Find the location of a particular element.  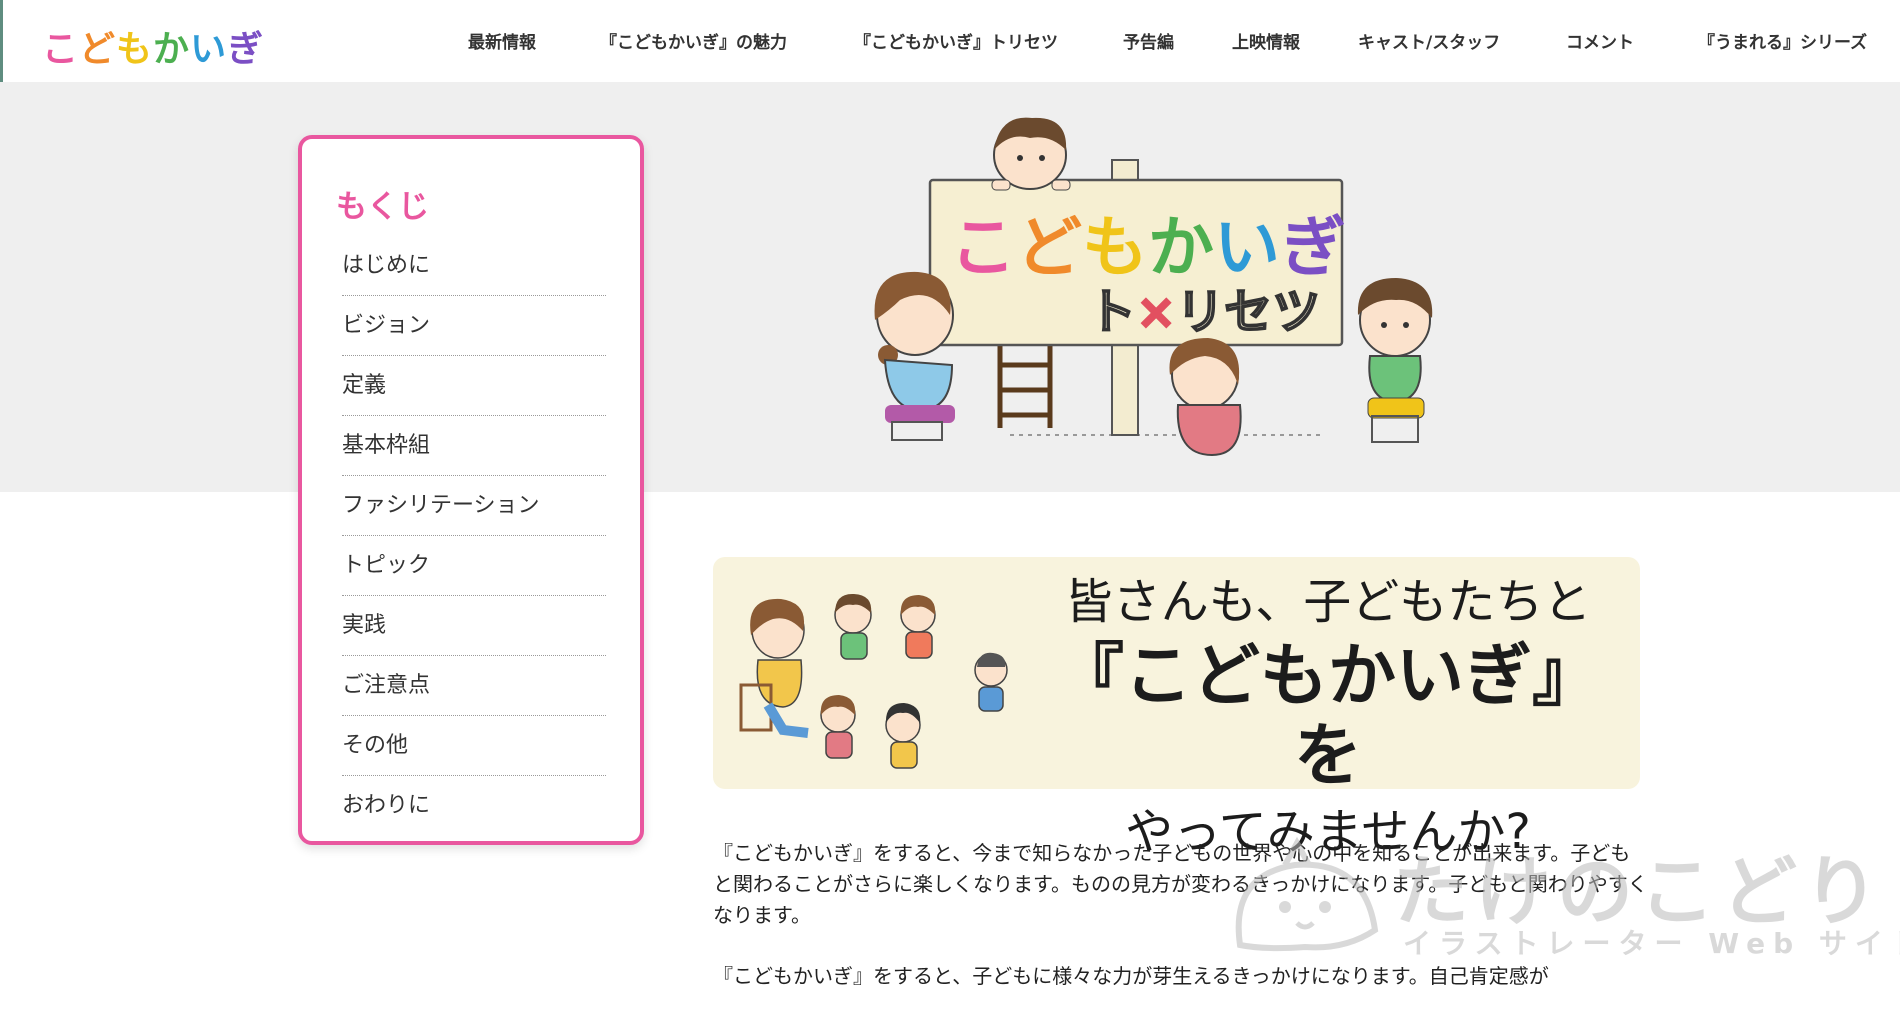

nav-comments: コメント is located at coordinates (1600, 40).